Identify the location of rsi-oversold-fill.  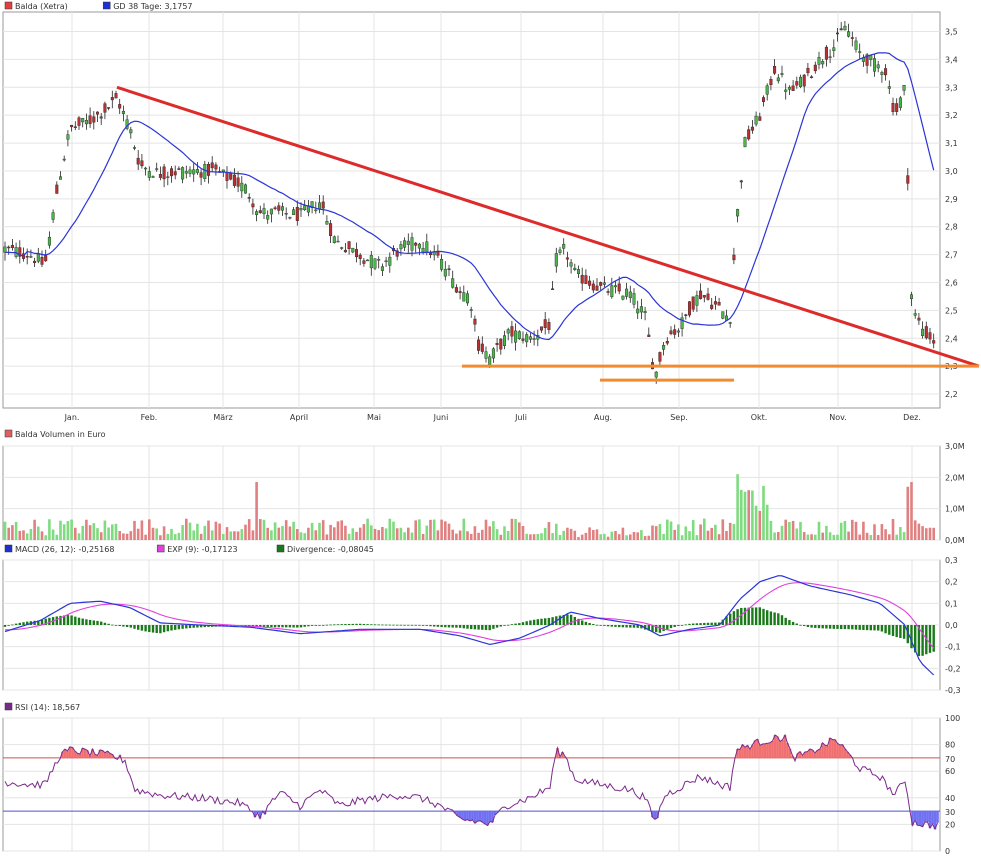
(925, 817).